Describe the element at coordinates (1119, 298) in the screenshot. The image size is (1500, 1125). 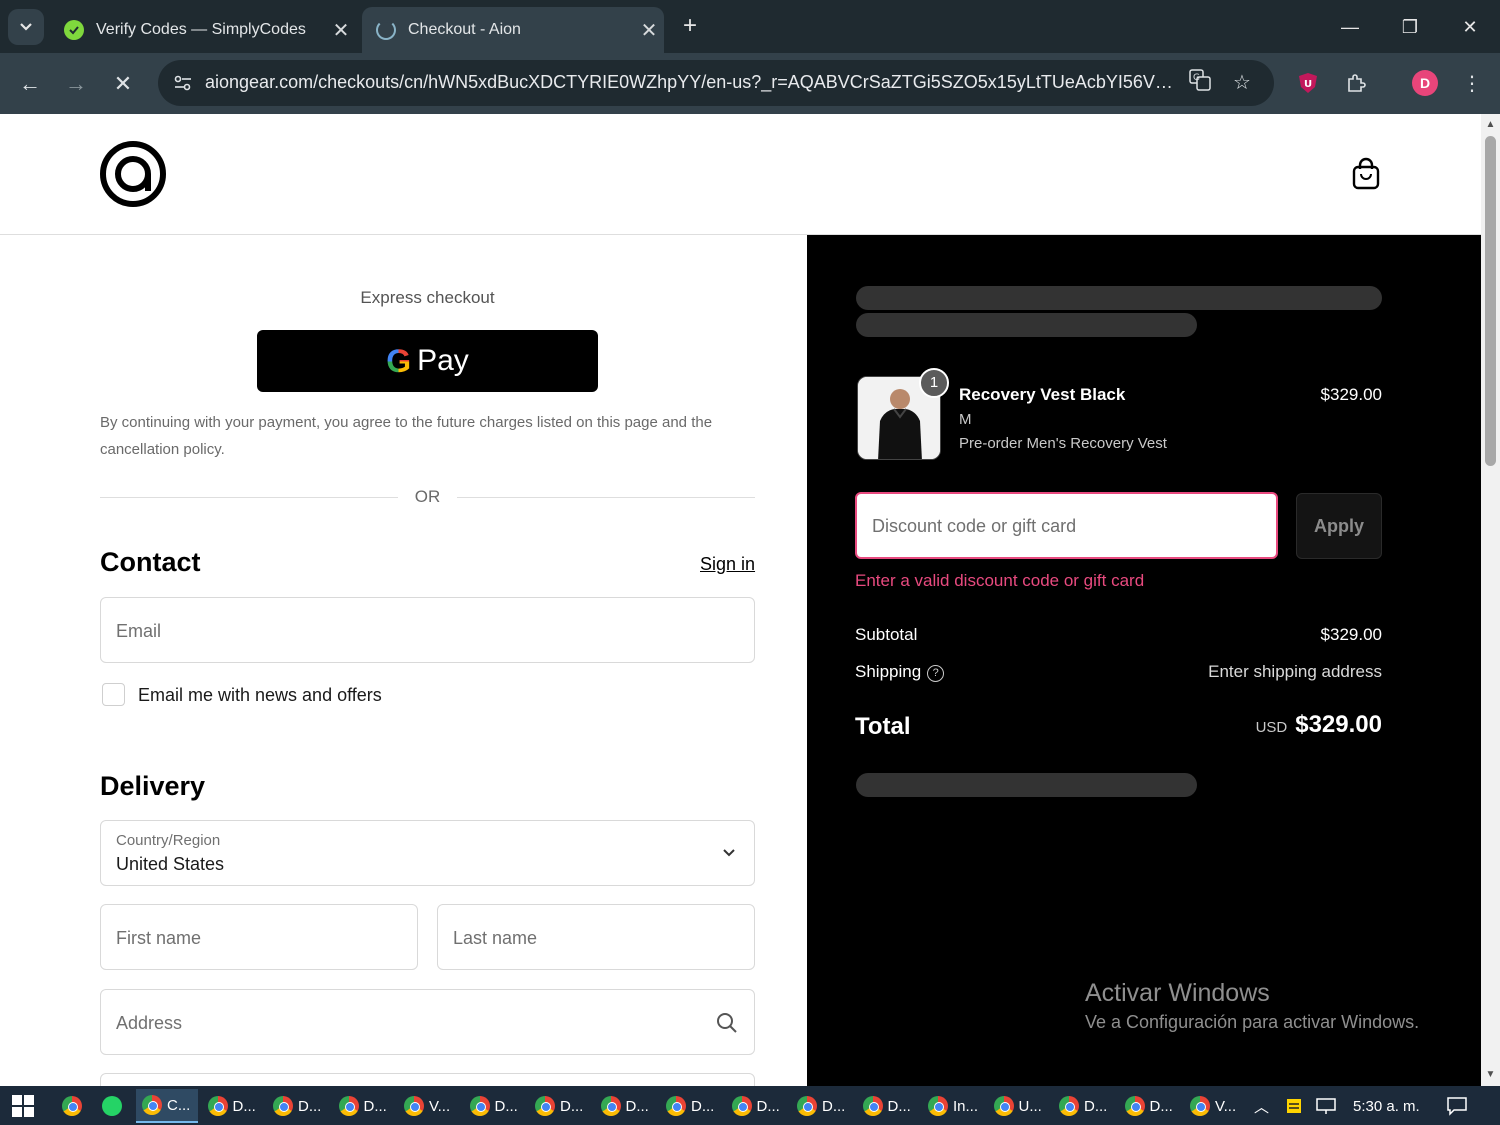
I see `skeleton-bar` at that location.